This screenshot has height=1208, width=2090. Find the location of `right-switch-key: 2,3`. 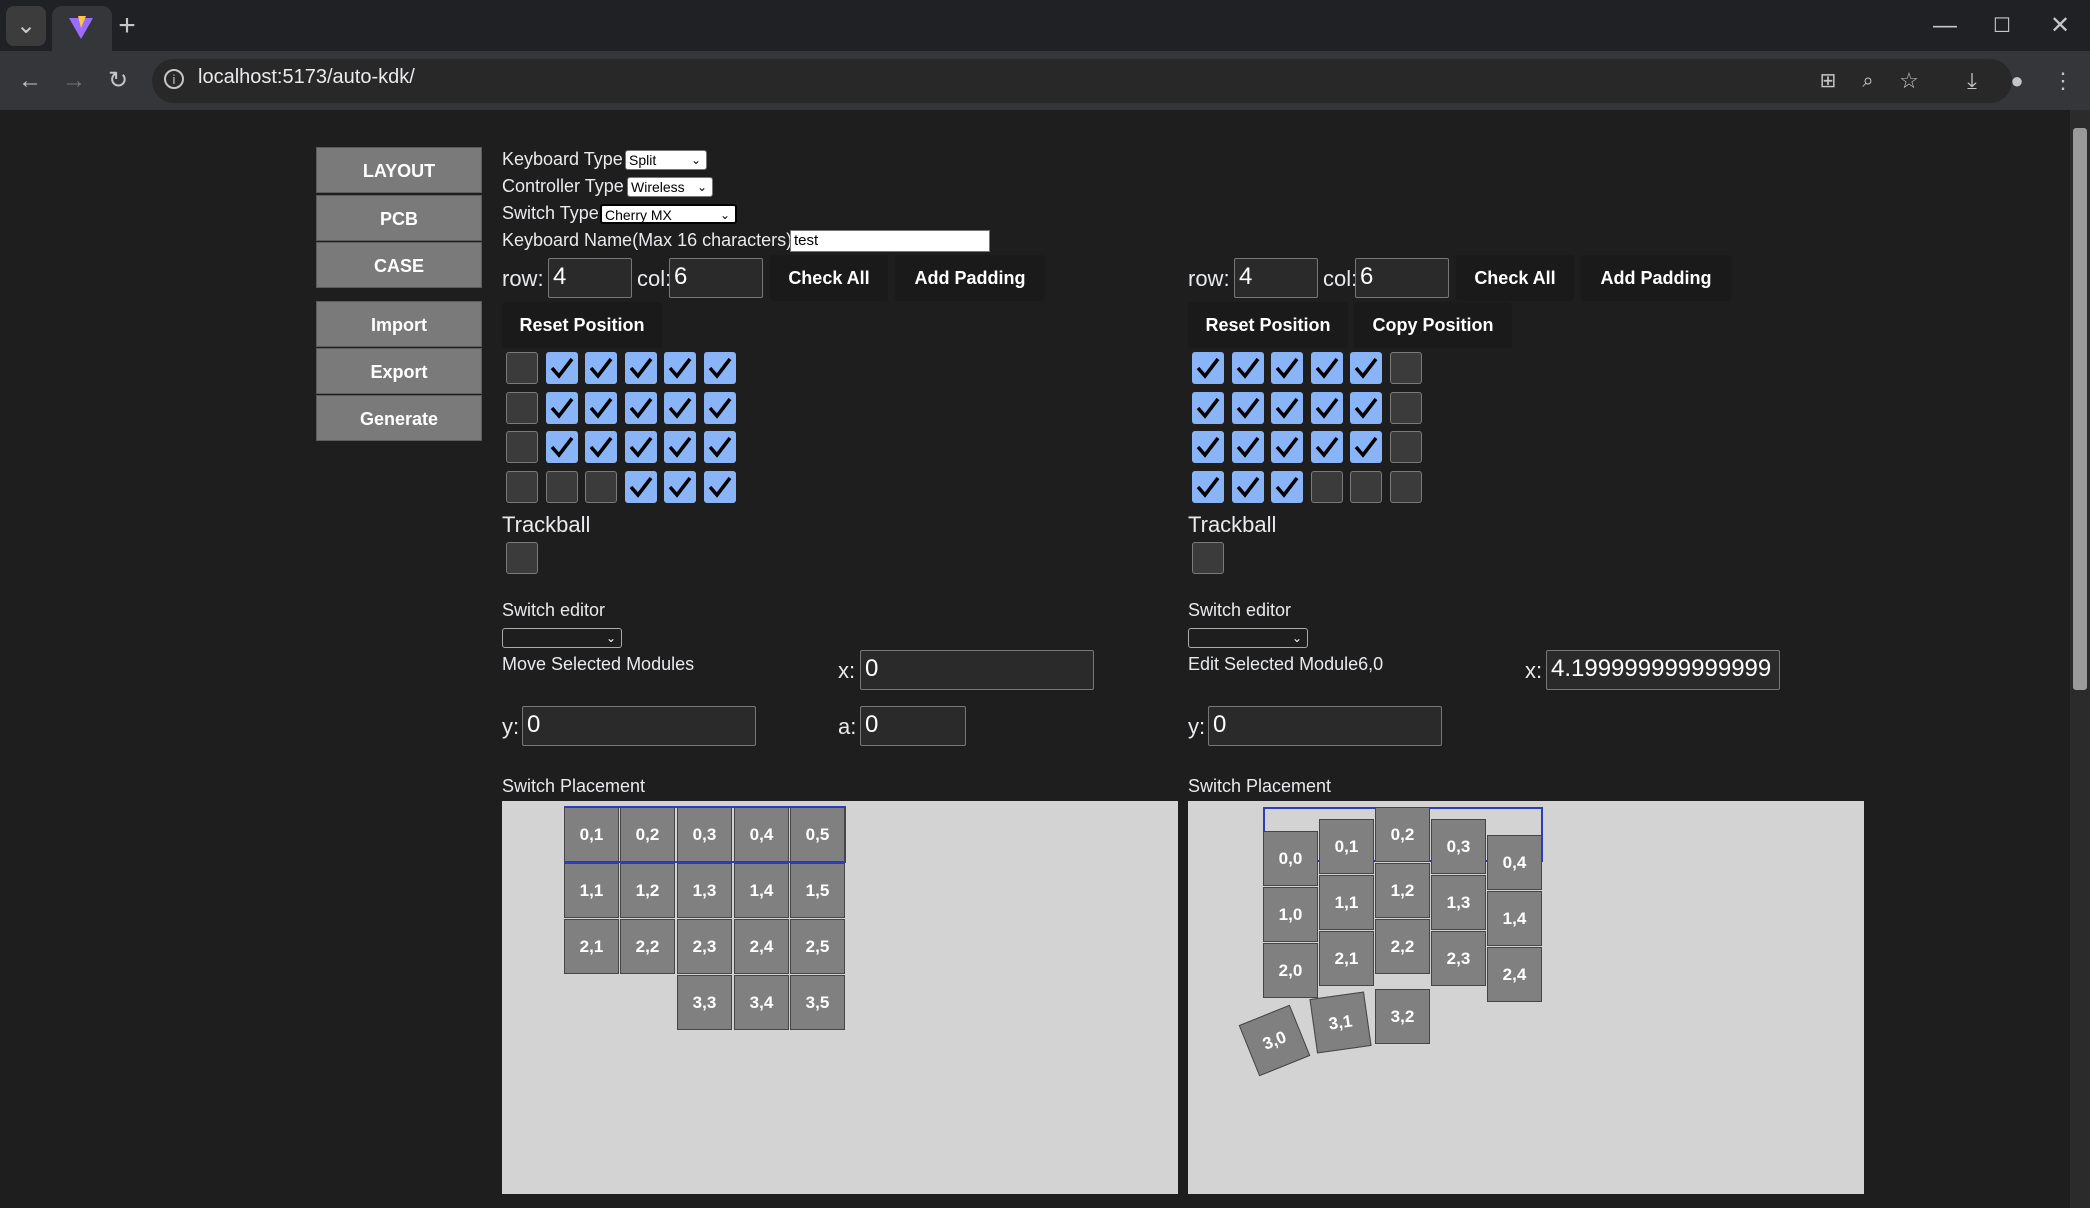

right-switch-key: 2,3 is located at coordinates (1458, 958).